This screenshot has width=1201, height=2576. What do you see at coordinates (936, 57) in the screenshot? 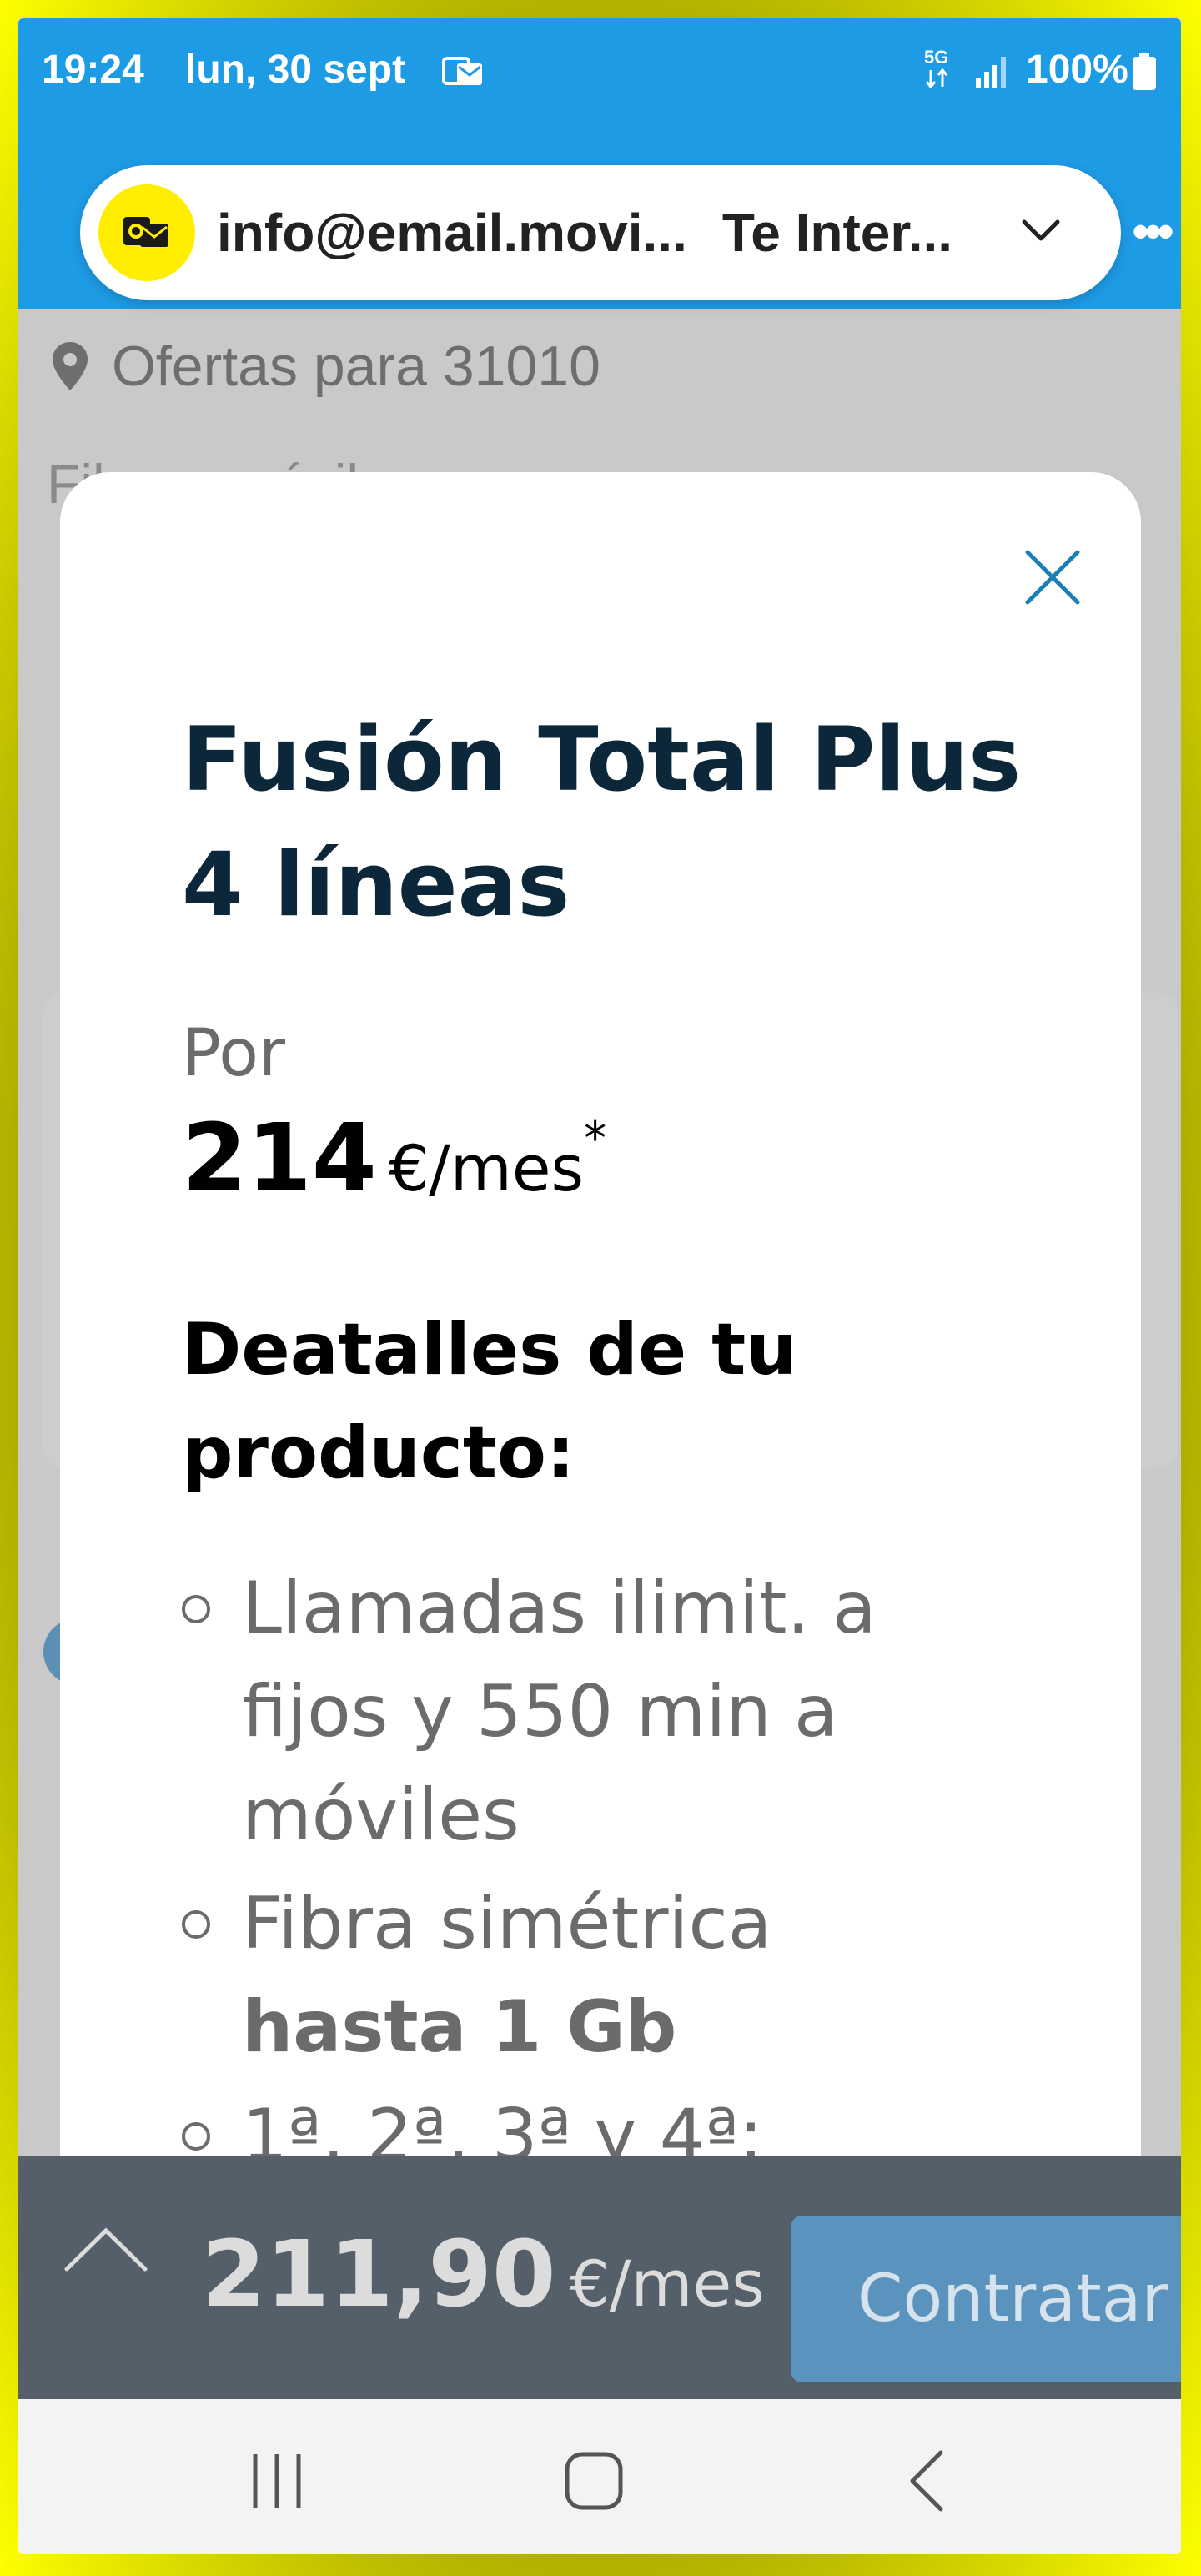
I see `network-label: 5G` at bounding box center [936, 57].